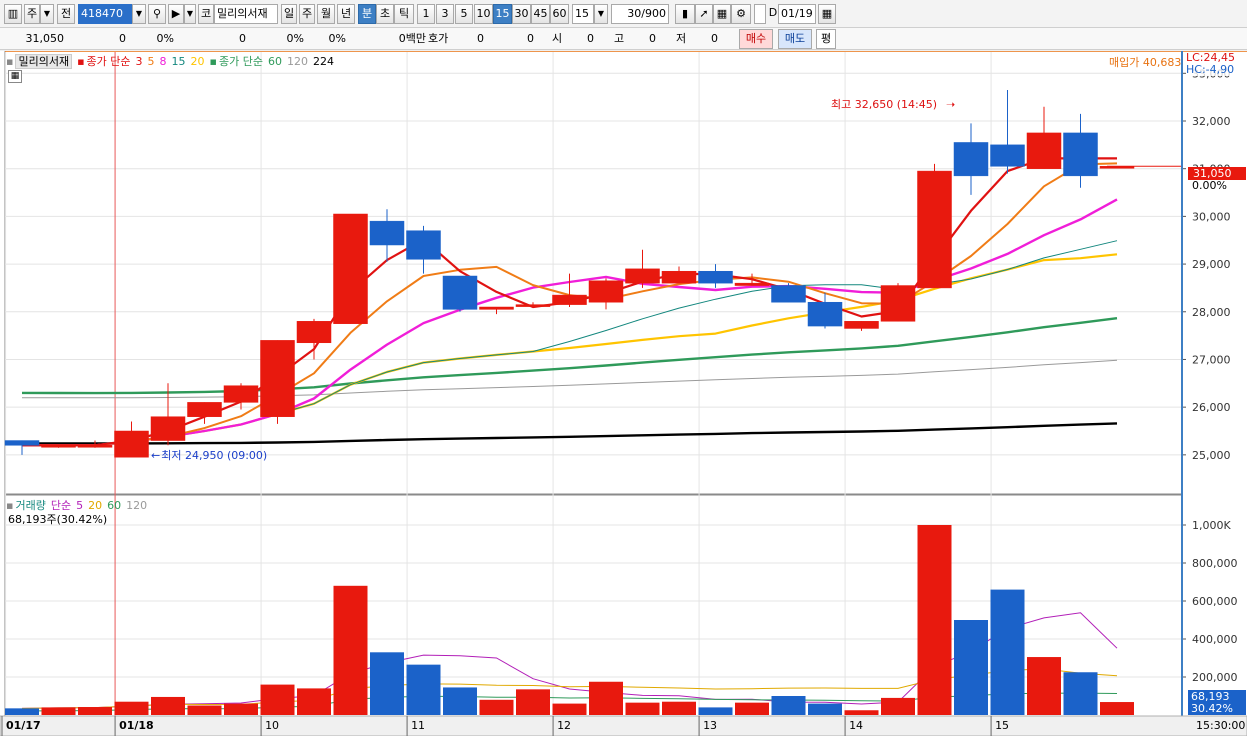 The width and height of the screenshot is (1247, 736). I want to click on period-year-button: 년, so click(346, 14).